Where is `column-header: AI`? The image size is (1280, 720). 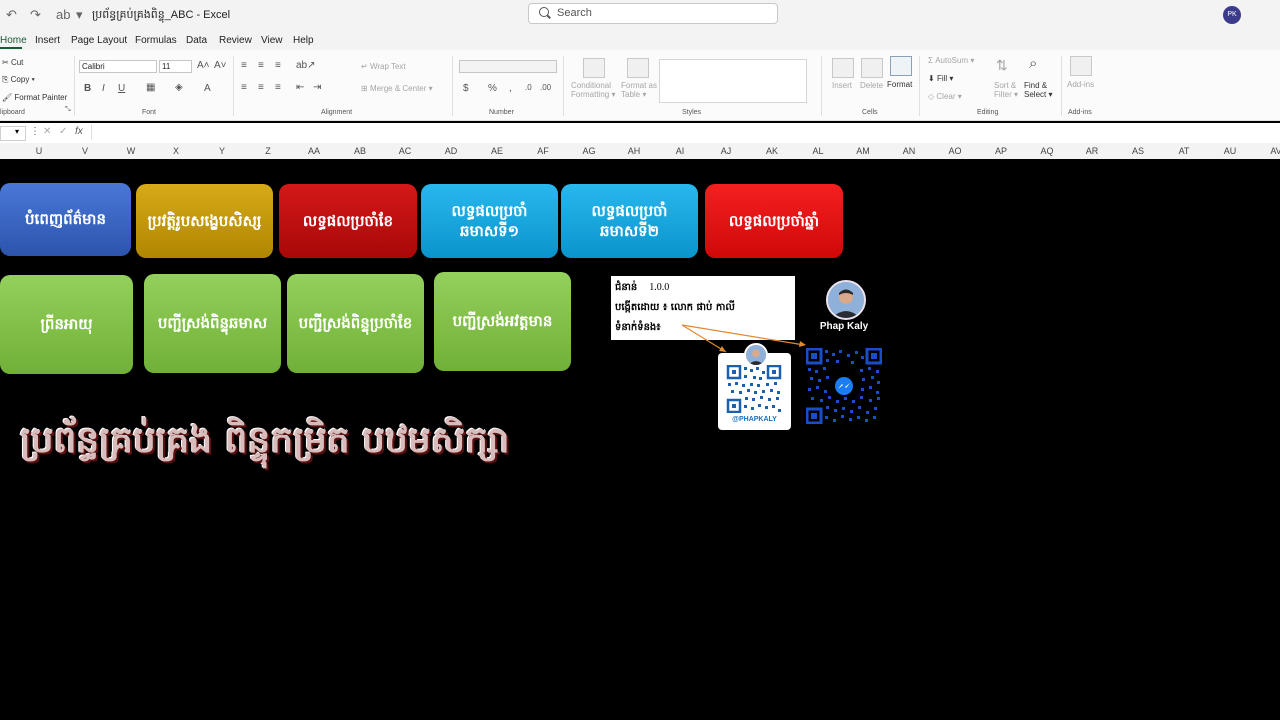 column-header: AI is located at coordinates (680, 151).